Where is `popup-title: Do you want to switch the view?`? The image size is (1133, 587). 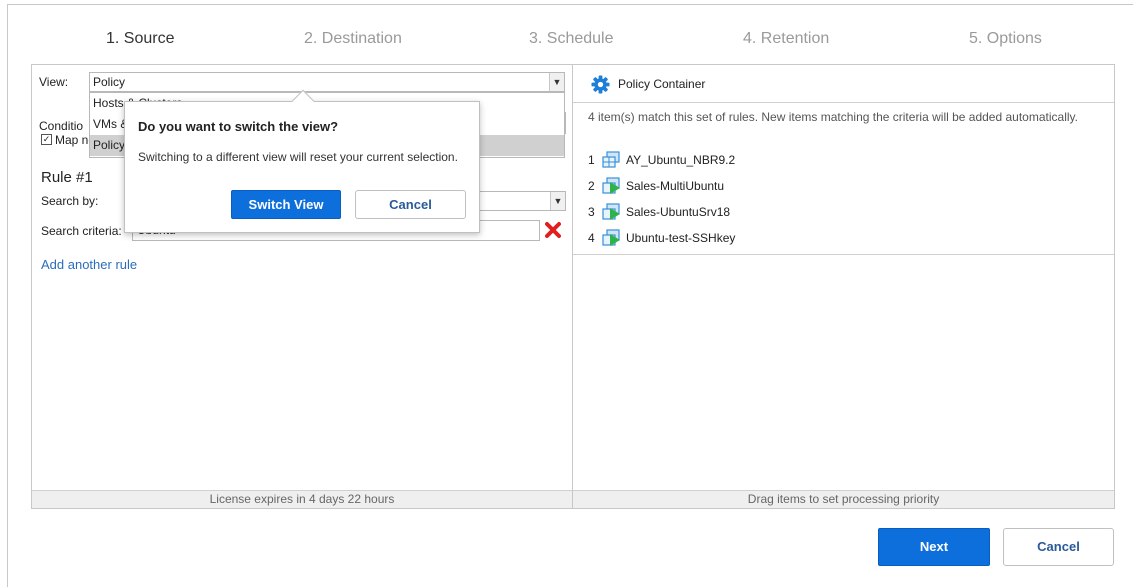 popup-title: Do you want to switch the view? is located at coordinates (238, 126).